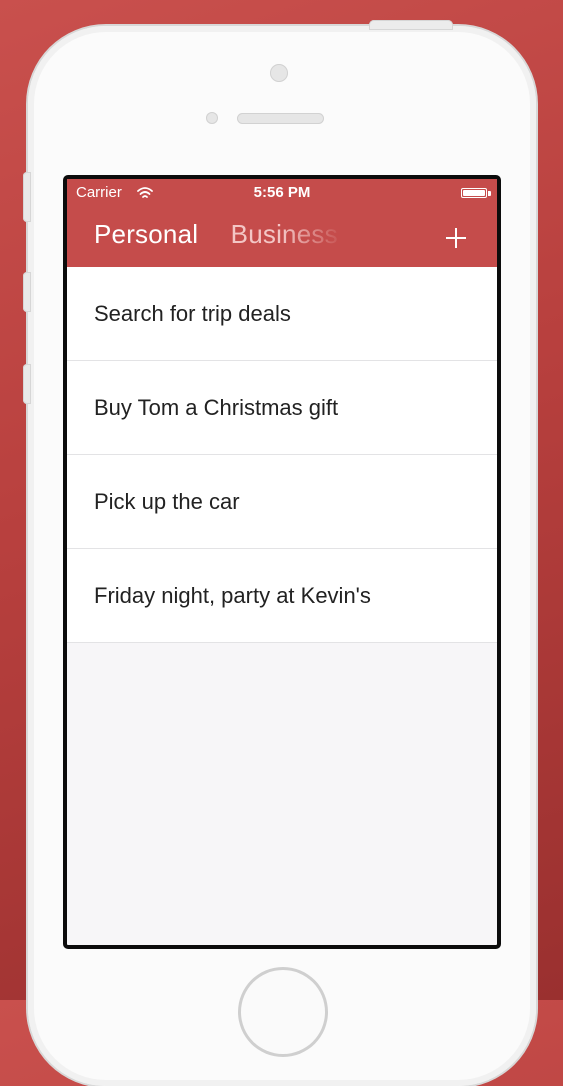  I want to click on mute-switch, so click(27, 197).